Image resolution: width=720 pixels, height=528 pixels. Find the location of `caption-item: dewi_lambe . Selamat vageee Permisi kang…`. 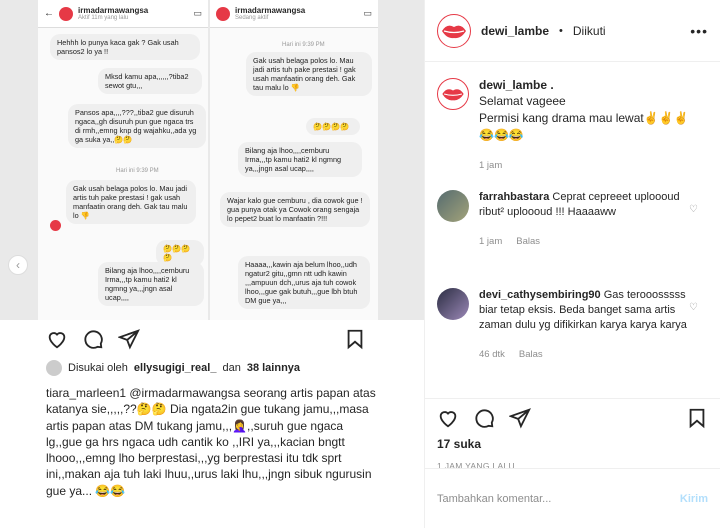

caption-item: dewi_lambe . Selamat vageee Permisi kang… is located at coordinates (574, 125).